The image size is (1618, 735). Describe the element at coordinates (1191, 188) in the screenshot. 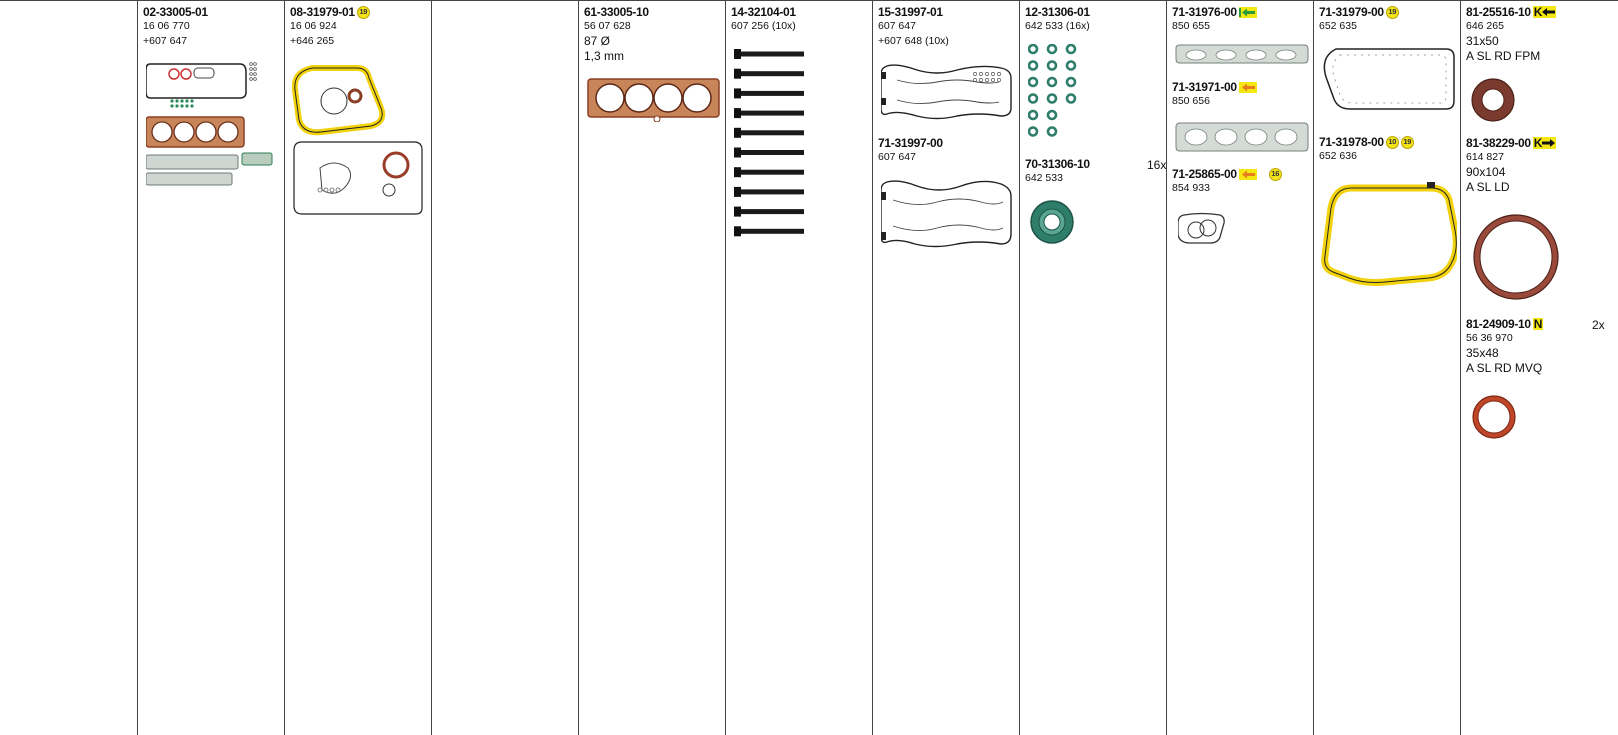

I see `ref-number: 854 933` at that location.